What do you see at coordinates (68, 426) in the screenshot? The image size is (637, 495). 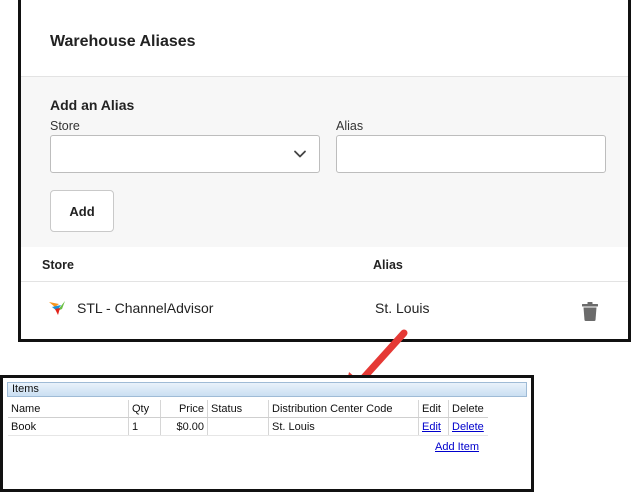 I see `item-name: Book` at bounding box center [68, 426].